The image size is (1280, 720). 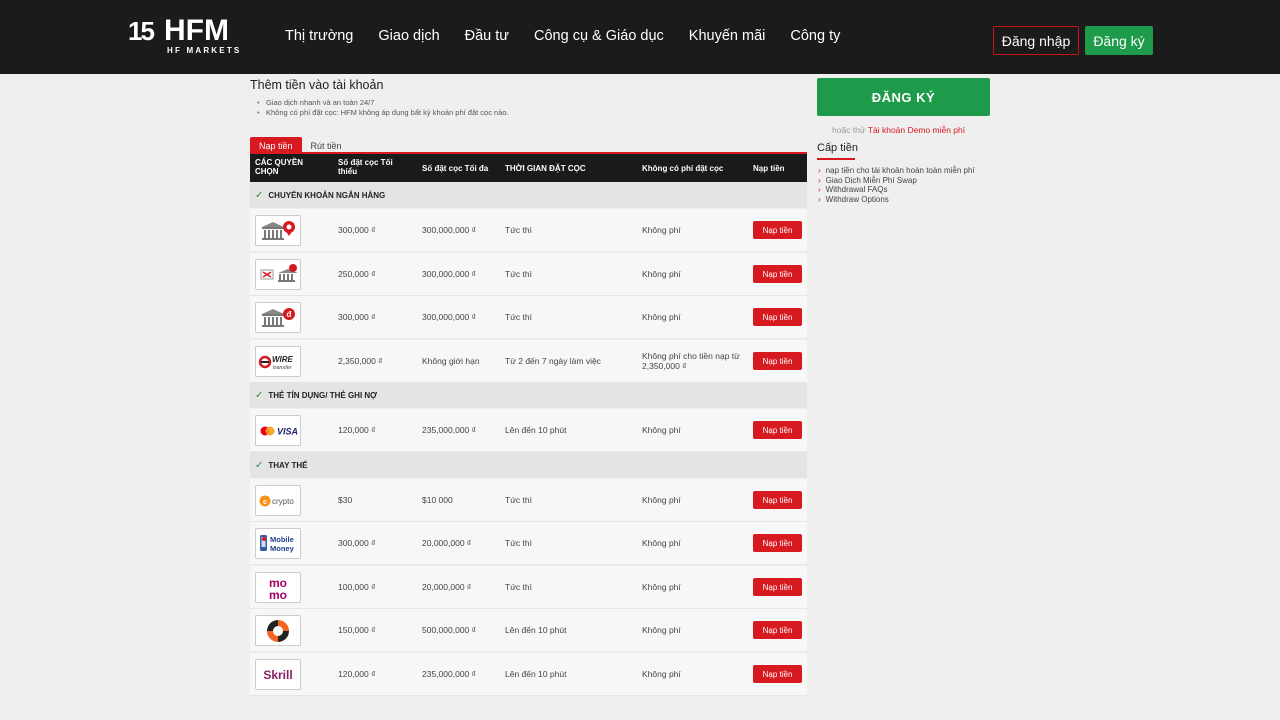 I want to click on wire-logo-text: WIRE, so click(x=283, y=359).